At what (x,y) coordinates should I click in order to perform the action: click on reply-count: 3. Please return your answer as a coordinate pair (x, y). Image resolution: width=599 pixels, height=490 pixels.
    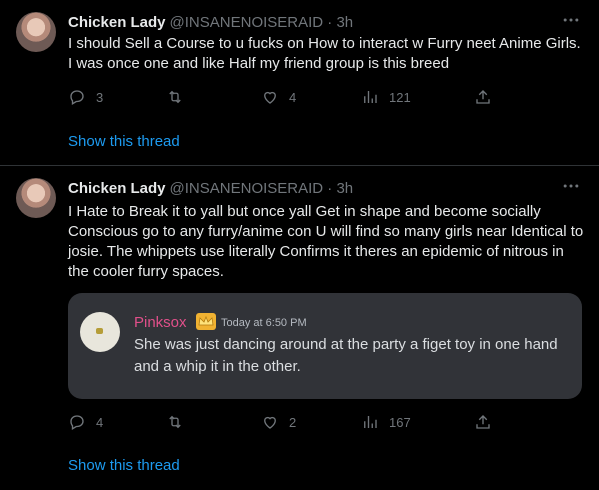
    Looking at the image, I should click on (100, 97).